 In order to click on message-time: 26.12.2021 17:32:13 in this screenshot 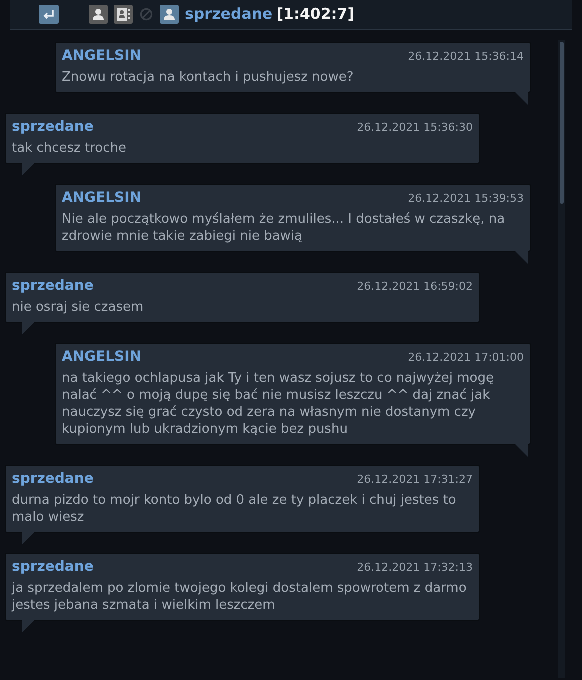, I will do `click(415, 568)`.